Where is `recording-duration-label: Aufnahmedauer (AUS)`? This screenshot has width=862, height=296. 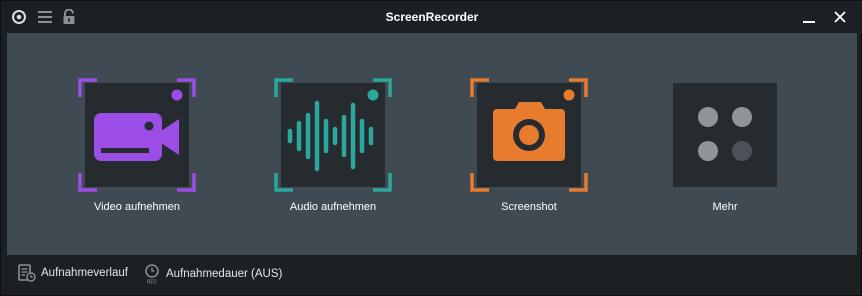 recording-duration-label: Aufnahmedauer (AUS) is located at coordinates (224, 274).